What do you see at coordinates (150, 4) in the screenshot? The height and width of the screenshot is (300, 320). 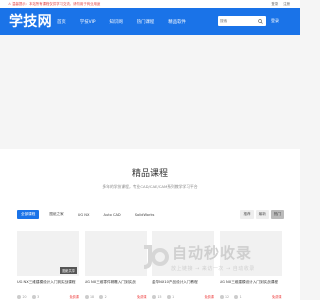 I see `top-notice-bar: ⚠ 温馨提示：本站所有课程仅供学习交流，请勿用于商业用途 登录 注册` at bounding box center [150, 4].